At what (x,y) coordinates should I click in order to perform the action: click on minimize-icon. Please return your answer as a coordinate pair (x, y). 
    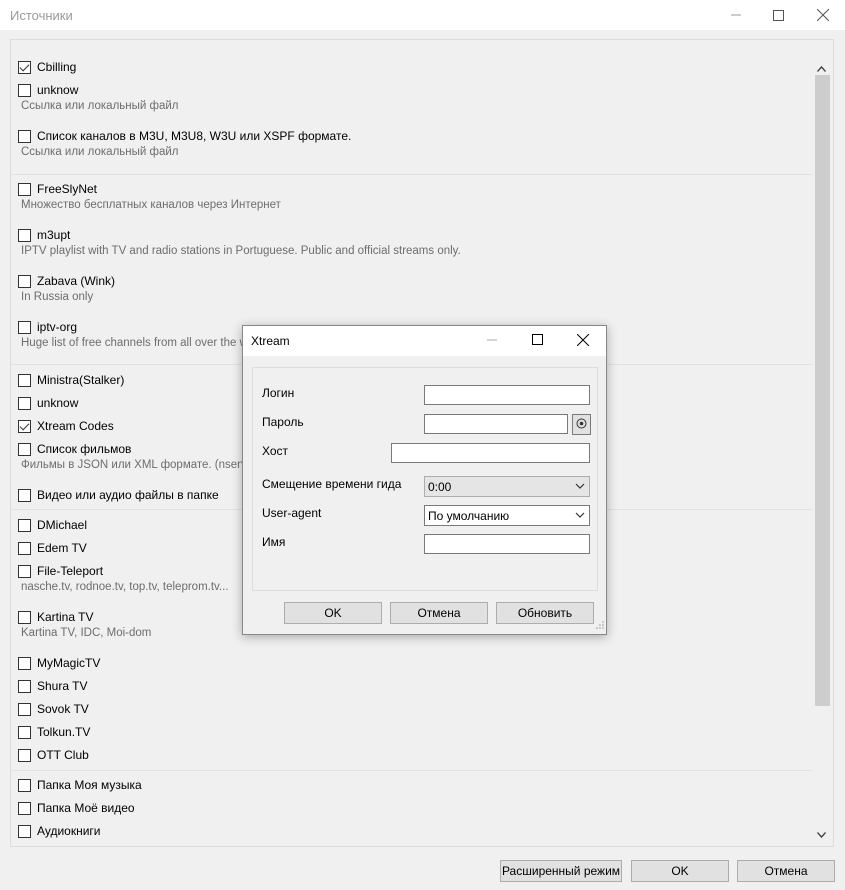
    Looking at the image, I should click on (492, 341).